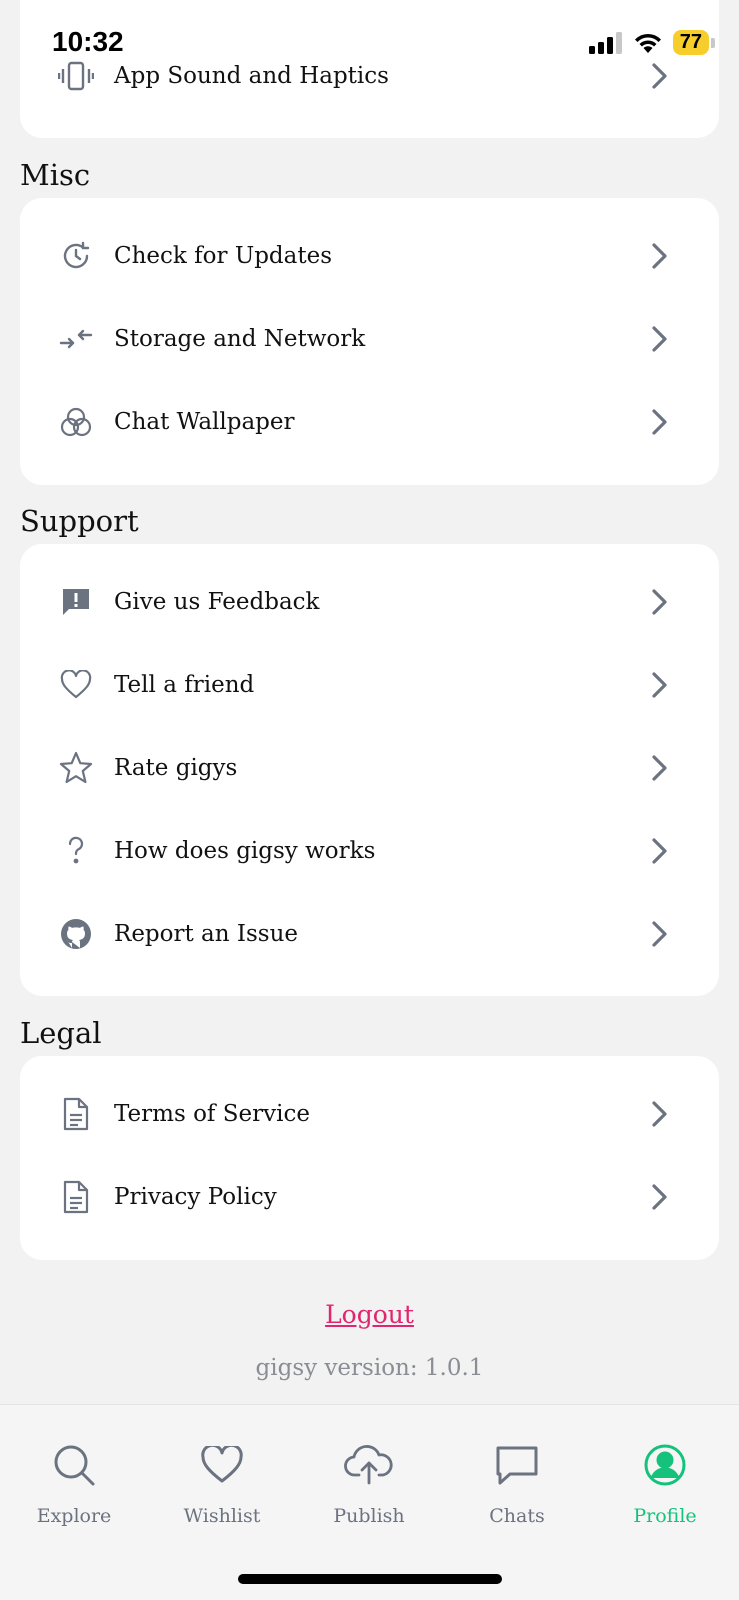  Describe the element at coordinates (222, 1516) in the screenshot. I see `tab-label: Wishlist` at that location.